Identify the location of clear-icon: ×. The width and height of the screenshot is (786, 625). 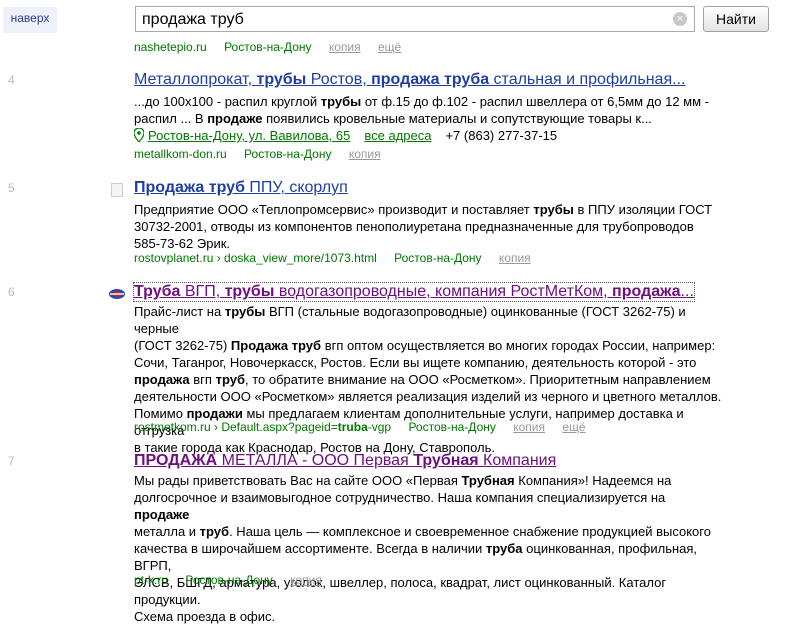
(680, 19).